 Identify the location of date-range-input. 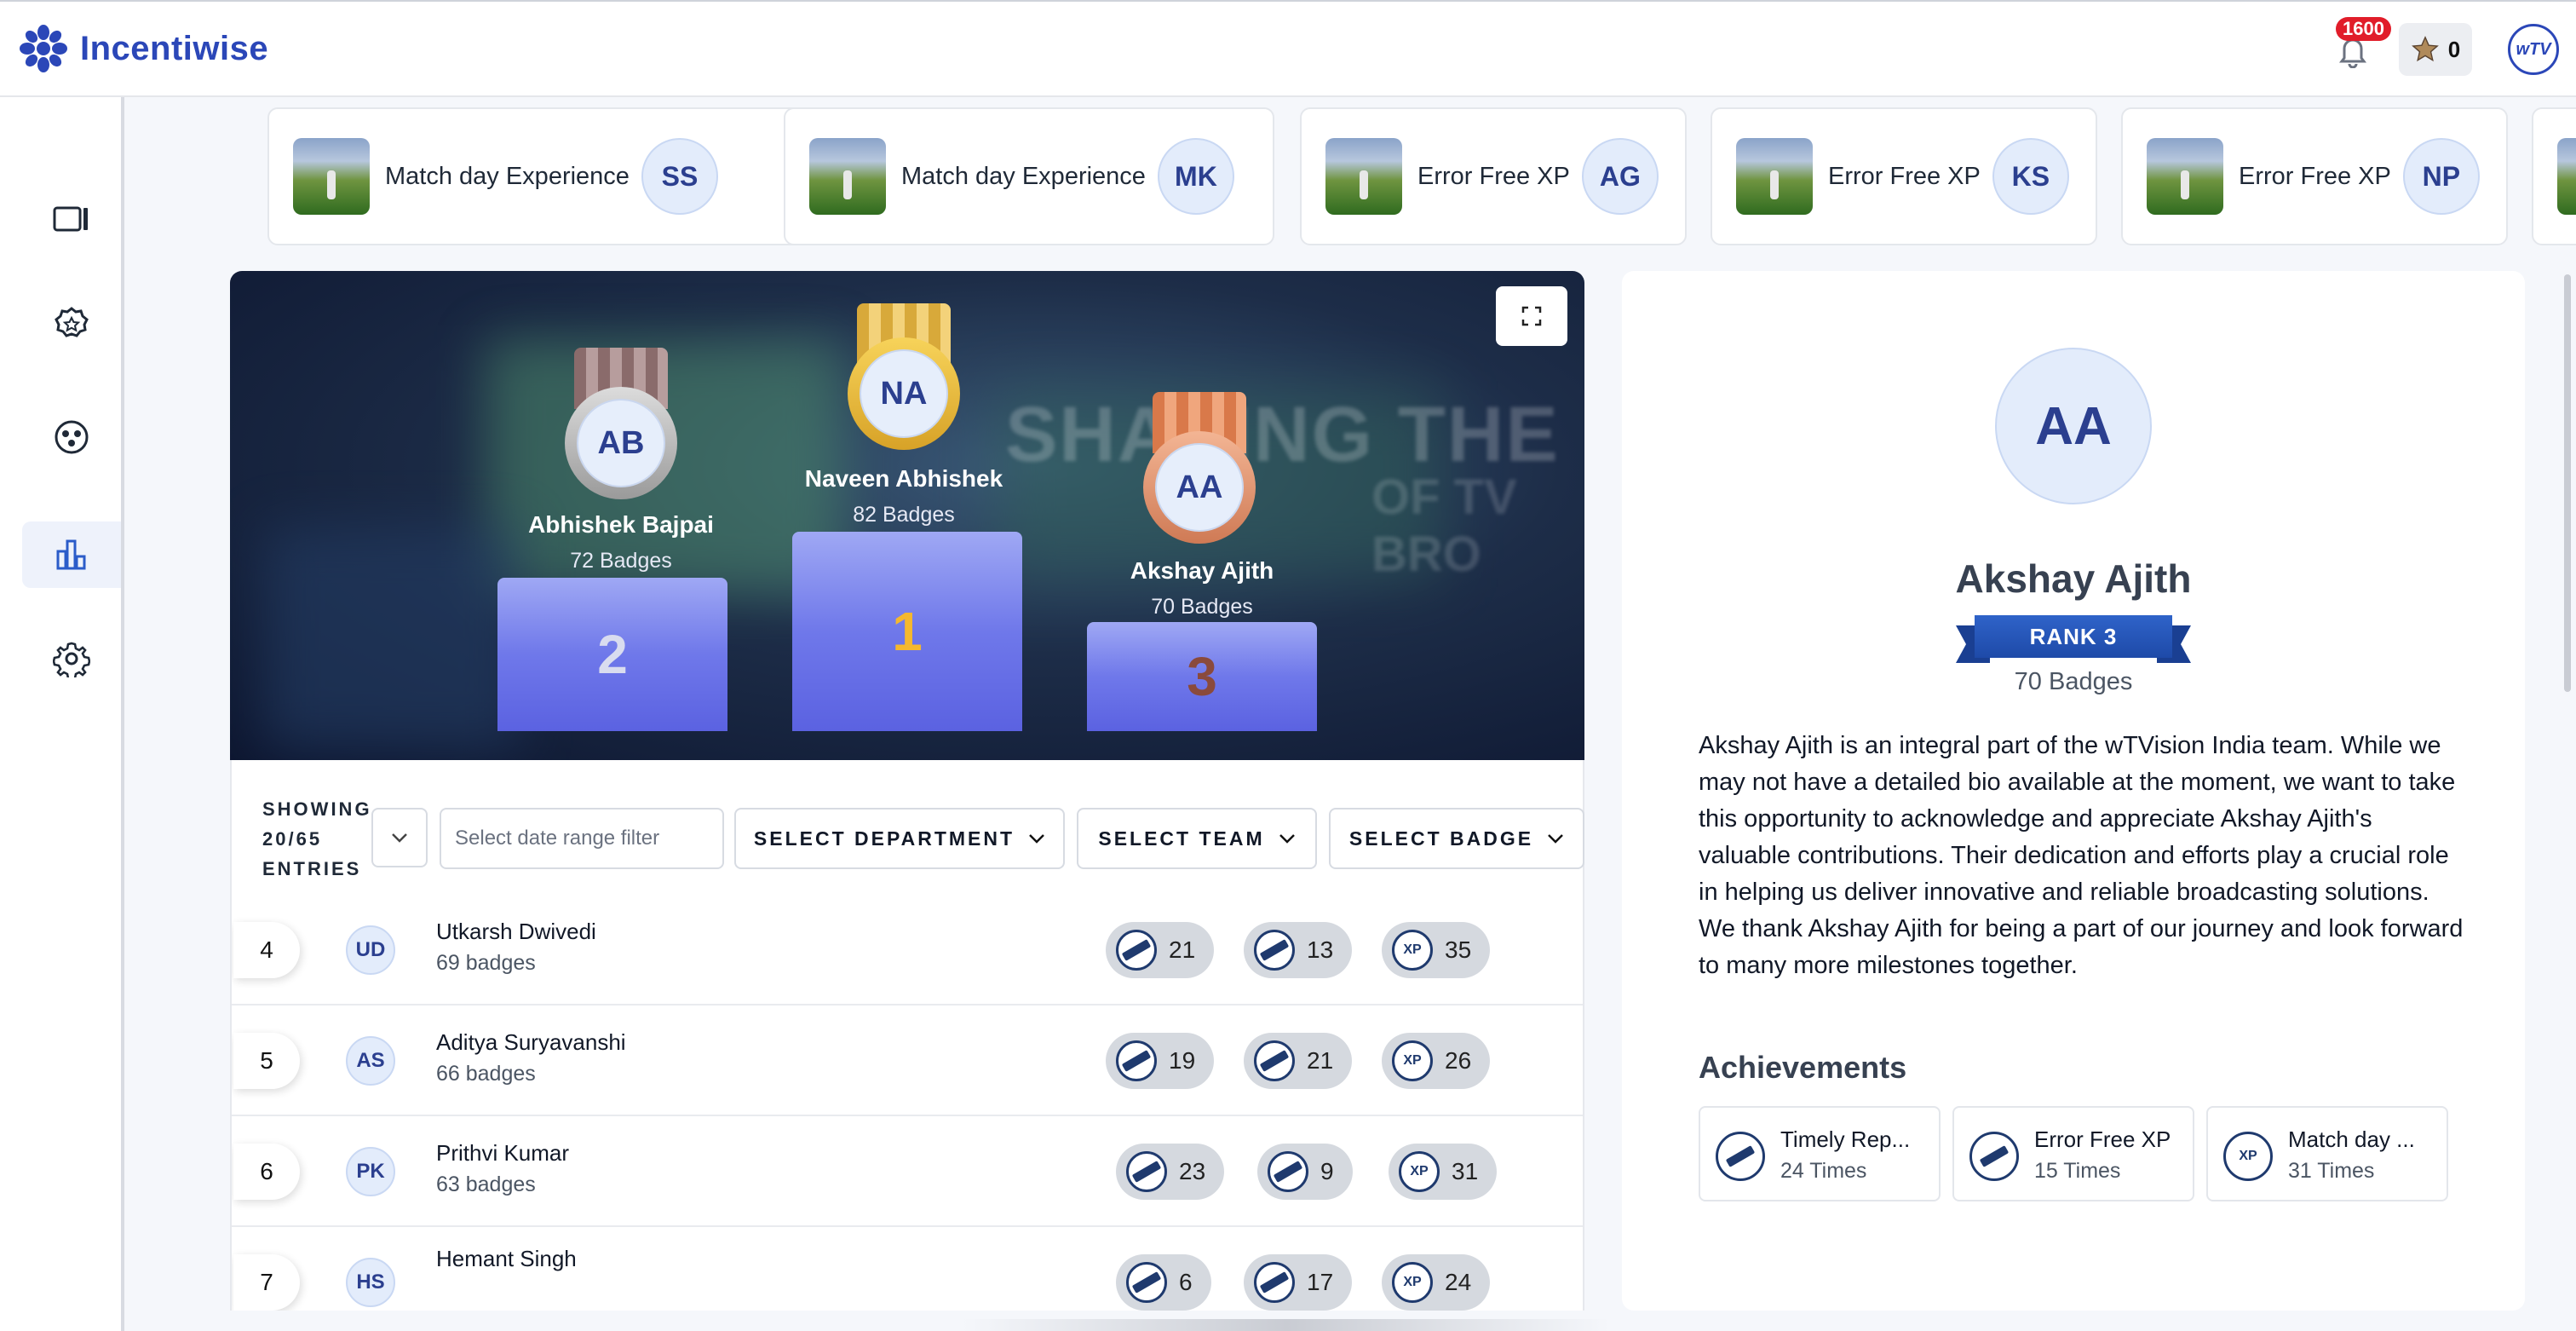
(582, 838).